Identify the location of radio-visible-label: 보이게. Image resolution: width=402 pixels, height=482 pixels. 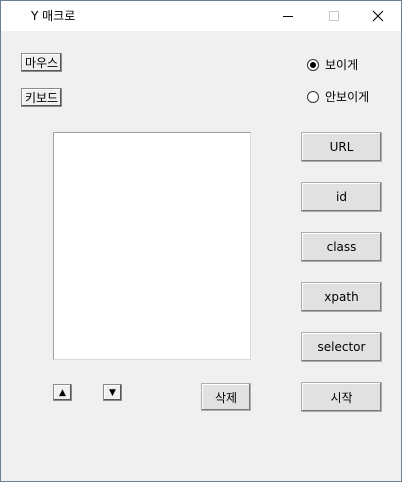
(342, 65).